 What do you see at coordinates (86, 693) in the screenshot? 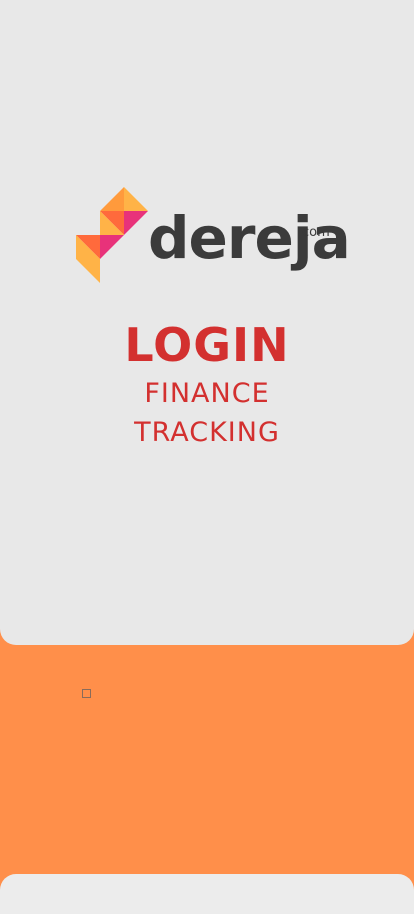
I see `remember-checkbox` at bounding box center [86, 693].